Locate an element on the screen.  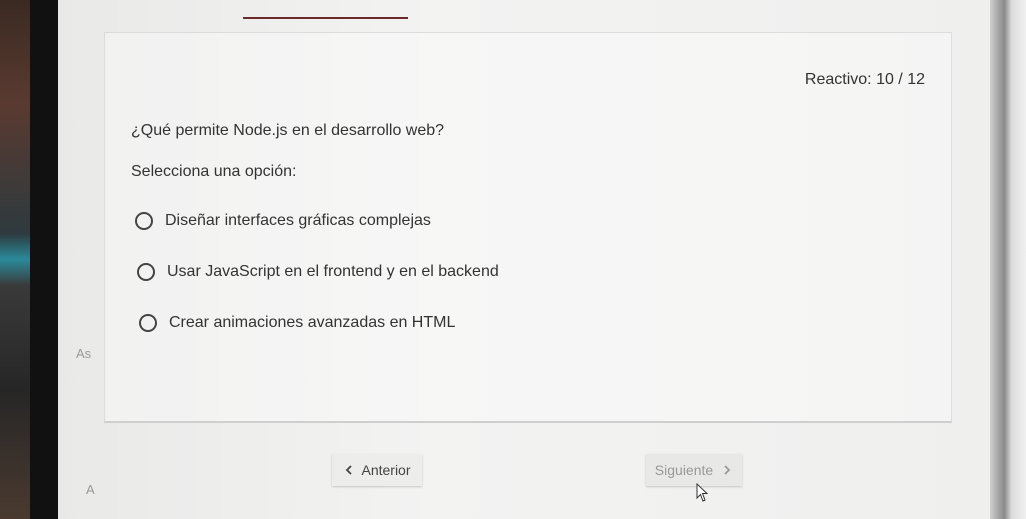
monitor-bezel-right is located at coordinates (1008, 259).